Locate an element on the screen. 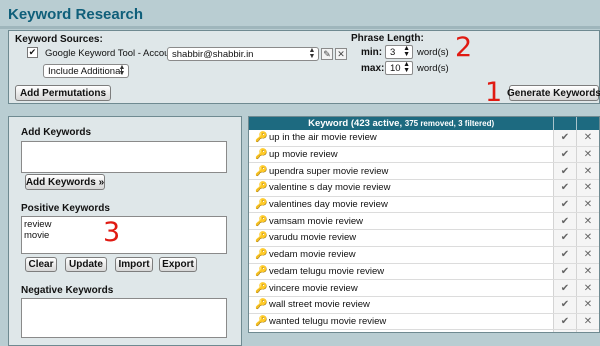 The image size is (600, 346). max-length-value: 10 is located at coordinates (395, 68).